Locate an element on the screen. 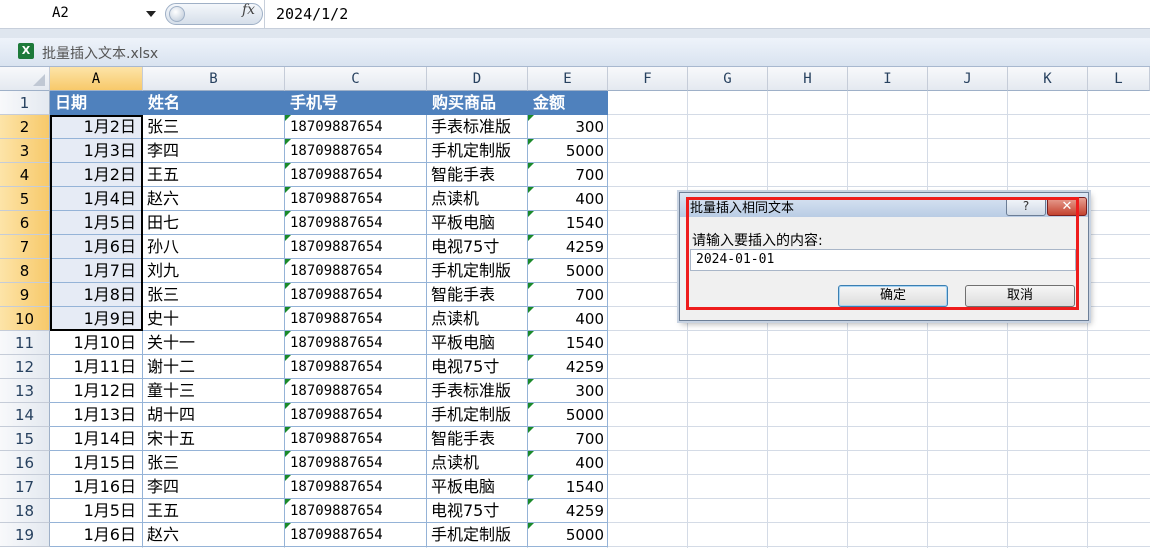 The image size is (1150, 548). name-cell: 史十 is located at coordinates (214, 319).